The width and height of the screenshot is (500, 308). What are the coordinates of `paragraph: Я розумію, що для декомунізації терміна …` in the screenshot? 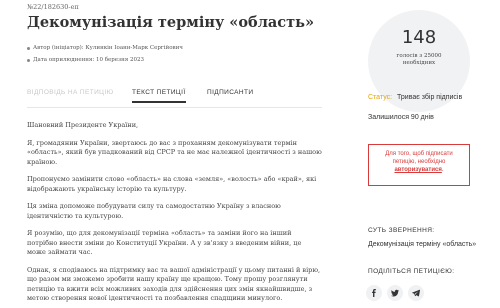 It's located at (164, 242).